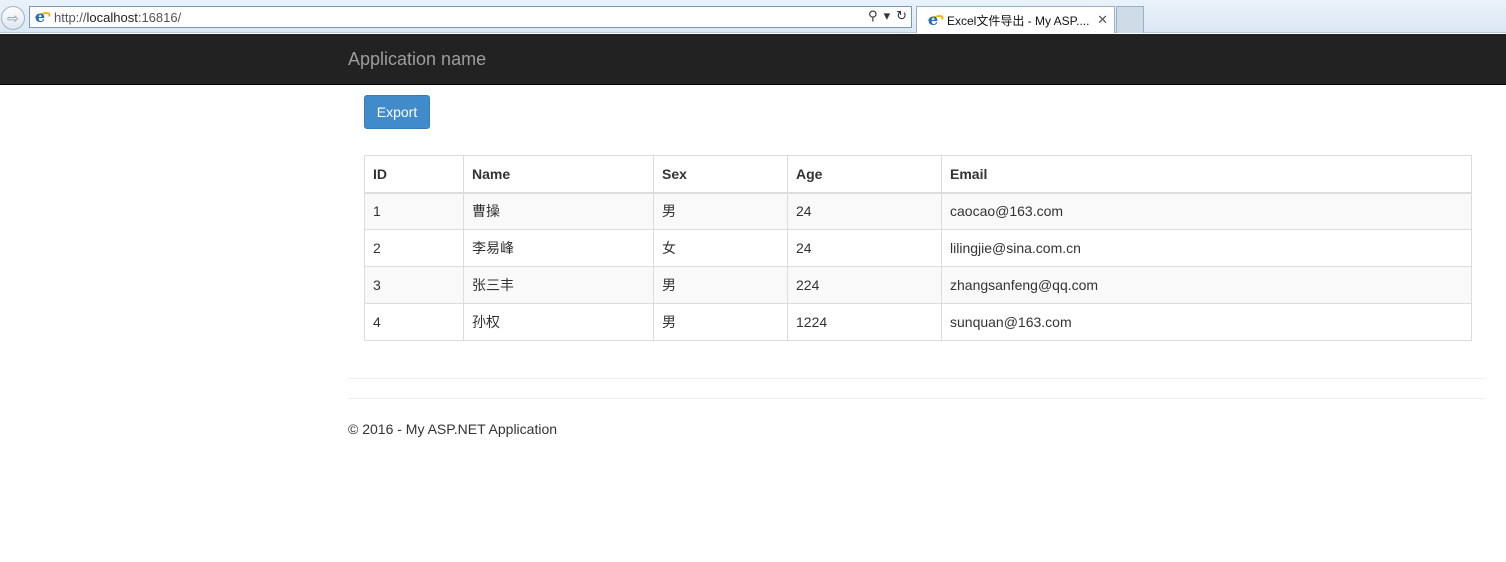 The width and height of the screenshot is (1506, 562). I want to click on refresh-icon: ↻, so click(901, 16).